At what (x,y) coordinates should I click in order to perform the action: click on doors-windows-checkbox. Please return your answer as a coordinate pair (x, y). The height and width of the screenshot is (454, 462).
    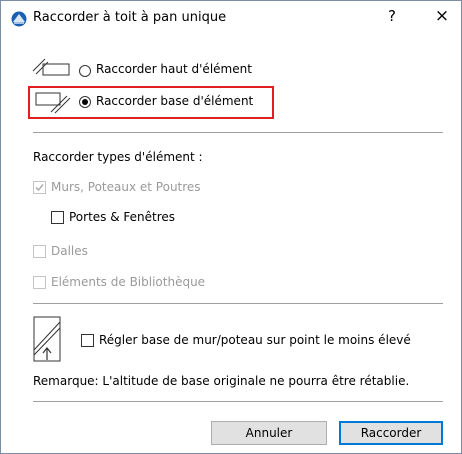
    Looking at the image, I should click on (57, 217).